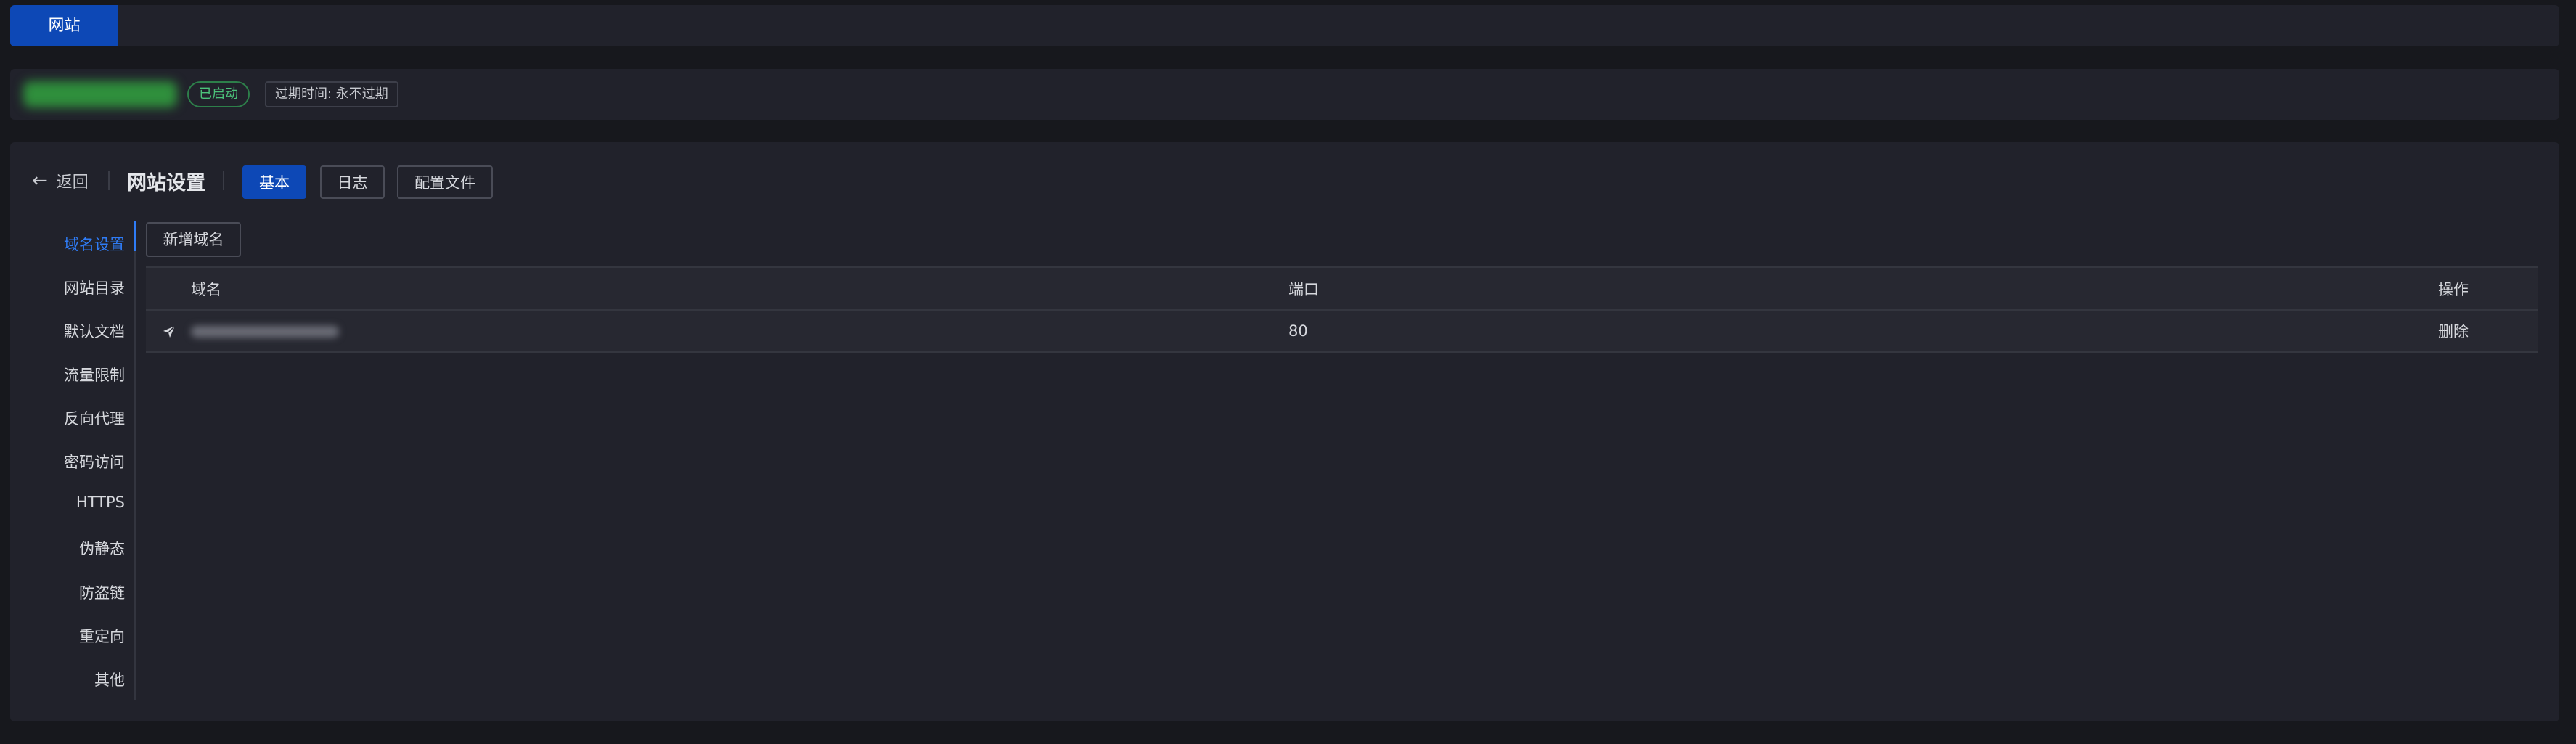  Describe the element at coordinates (265, 332) in the screenshot. I see `domain-value-redacted` at that location.